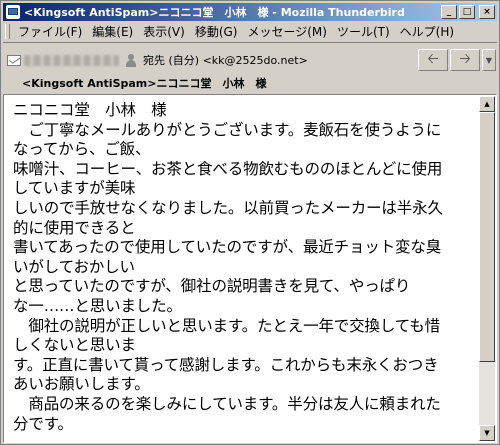 The height and width of the screenshot is (445, 500). What do you see at coordinates (487, 12) in the screenshot?
I see `close-button: ×` at bounding box center [487, 12].